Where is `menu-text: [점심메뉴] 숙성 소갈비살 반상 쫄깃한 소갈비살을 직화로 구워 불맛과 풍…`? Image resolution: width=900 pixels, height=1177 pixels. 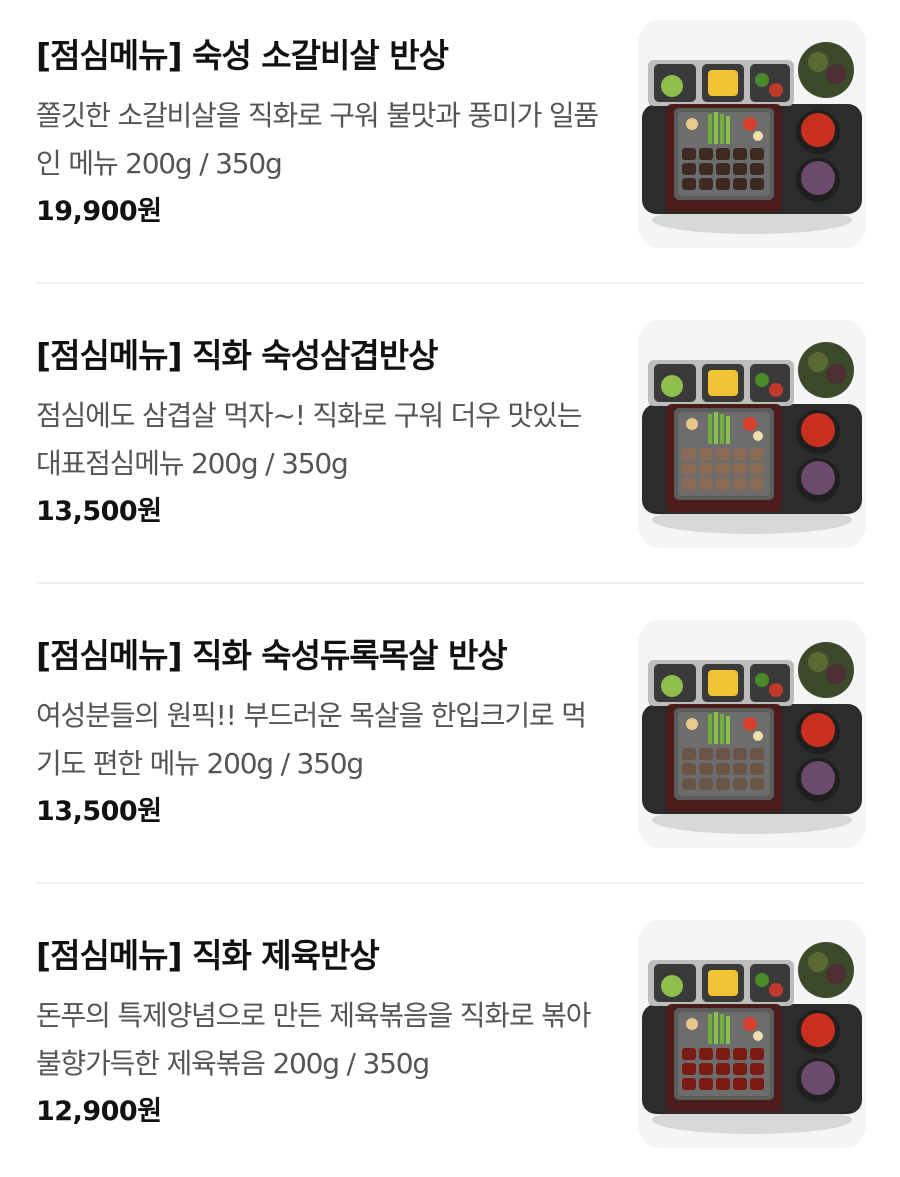
menu-text: [점심메뉴] 숙성 소갈비살 반상 쫄깃한 소갈비살을 직화로 구워 불맛과 풍… is located at coordinates (321, 133).